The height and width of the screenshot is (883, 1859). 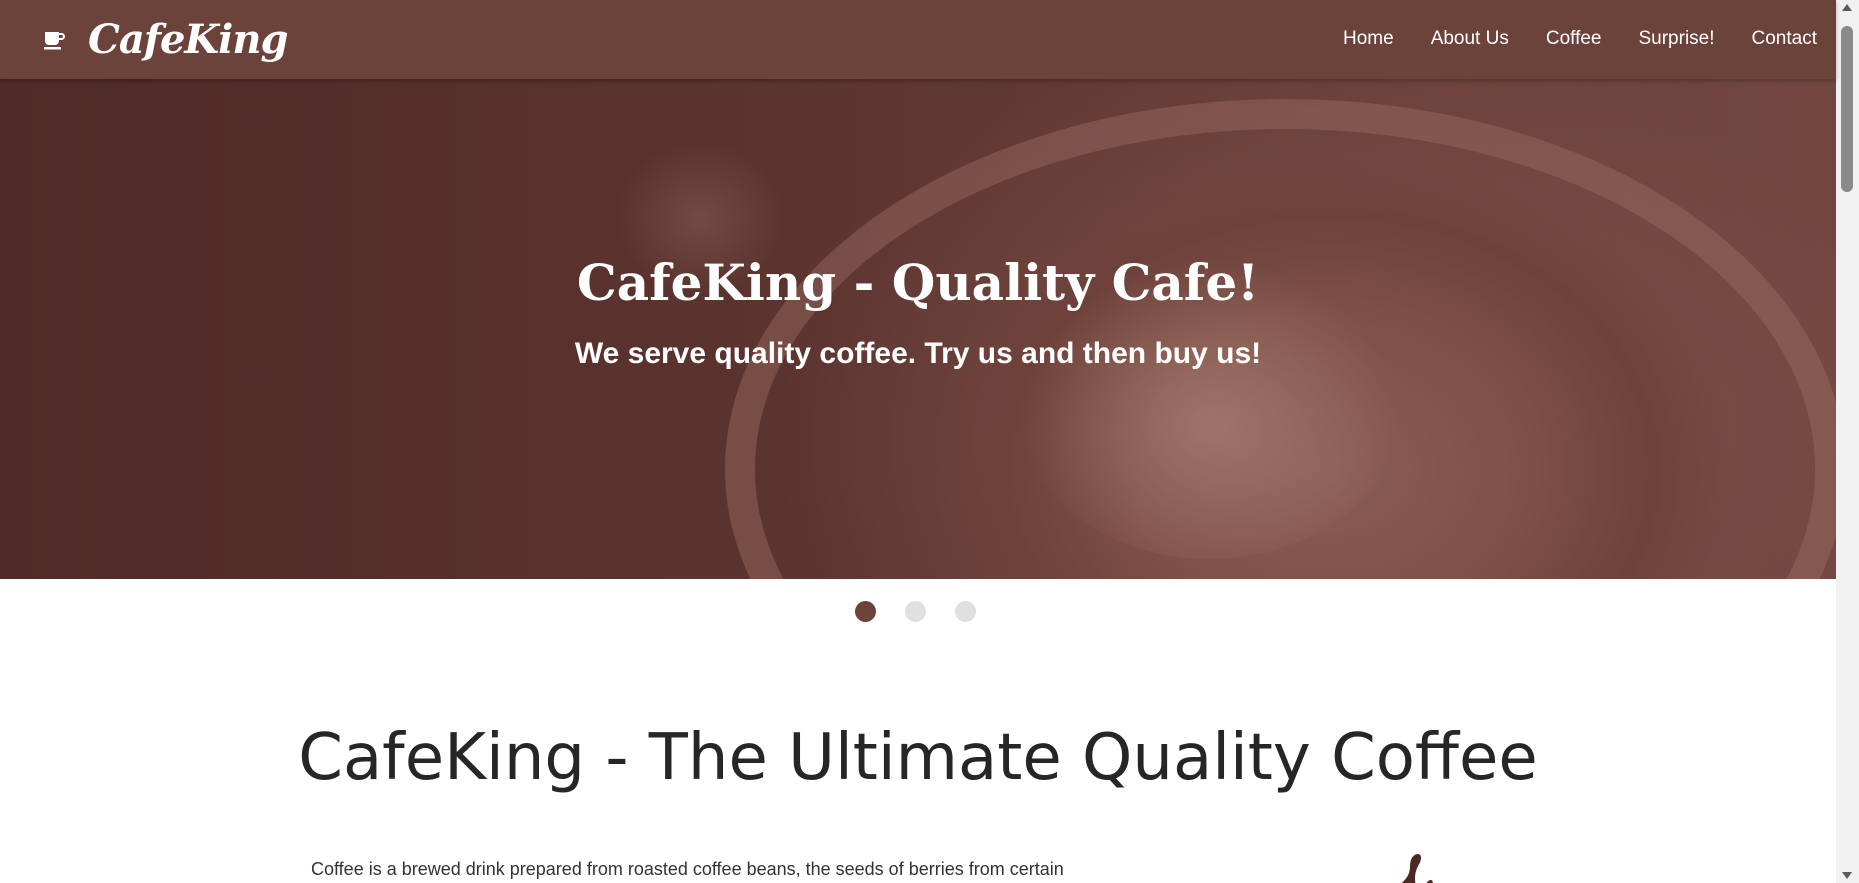 I want to click on brand-name: CafeKing, so click(x=188, y=39).